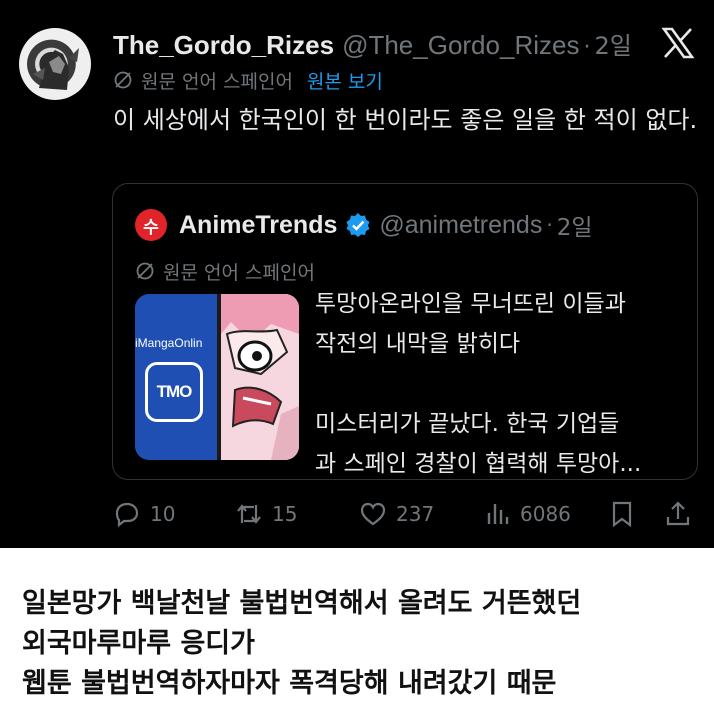  I want to click on quoted-author-name: AnimeTrends, so click(258, 225).